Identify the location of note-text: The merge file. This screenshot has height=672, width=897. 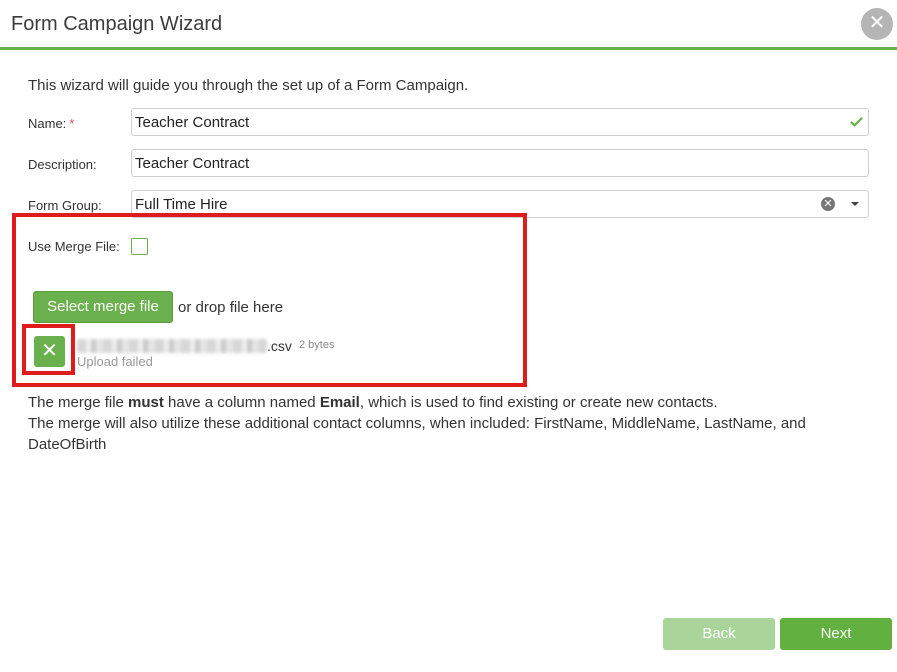
(78, 402).